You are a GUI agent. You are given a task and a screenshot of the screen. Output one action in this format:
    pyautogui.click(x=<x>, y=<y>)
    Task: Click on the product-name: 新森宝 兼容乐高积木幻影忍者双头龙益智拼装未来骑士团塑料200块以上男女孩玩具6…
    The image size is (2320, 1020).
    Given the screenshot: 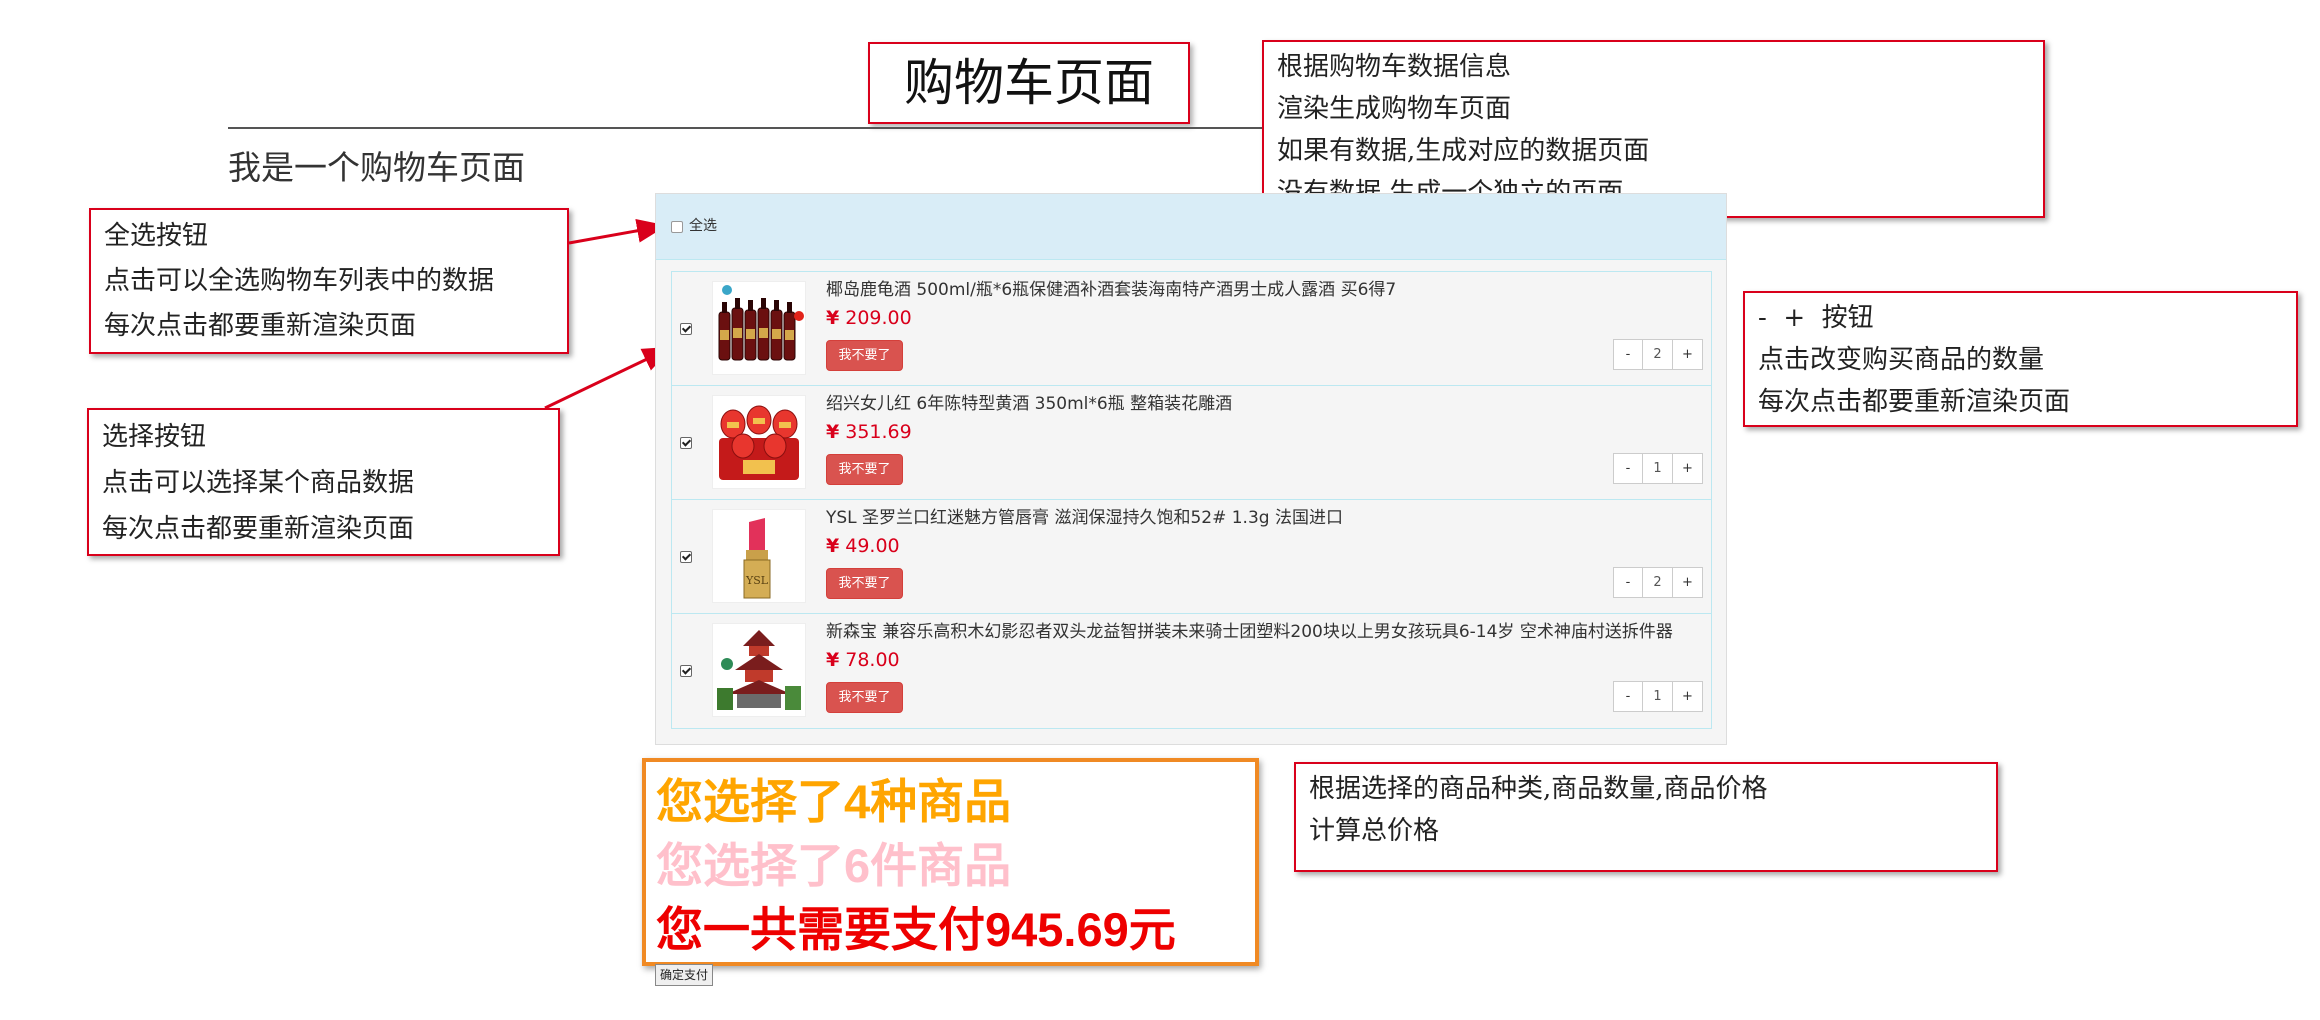 What is the action you would take?
    pyautogui.click(x=1249, y=632)
    